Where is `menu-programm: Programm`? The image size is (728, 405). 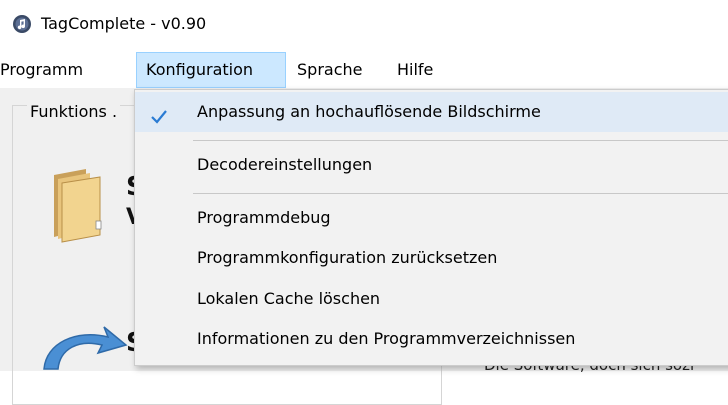 menu-programm: Programm is located at coordinates (41, 70).